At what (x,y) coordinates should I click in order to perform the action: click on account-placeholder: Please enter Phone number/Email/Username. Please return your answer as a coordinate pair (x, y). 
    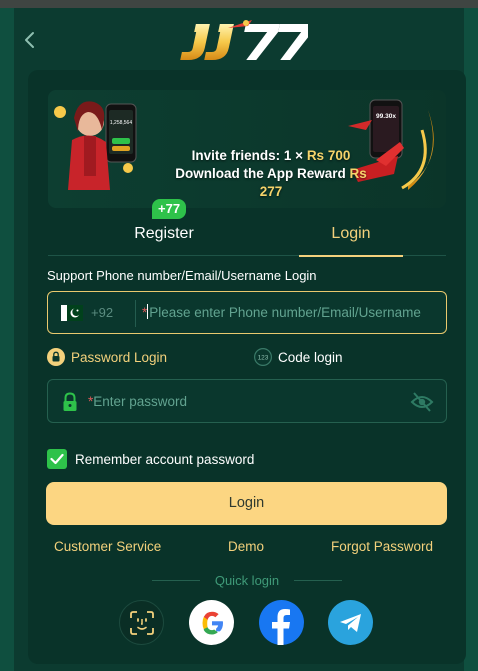
    Looking at the image, I should click on (285, 312).